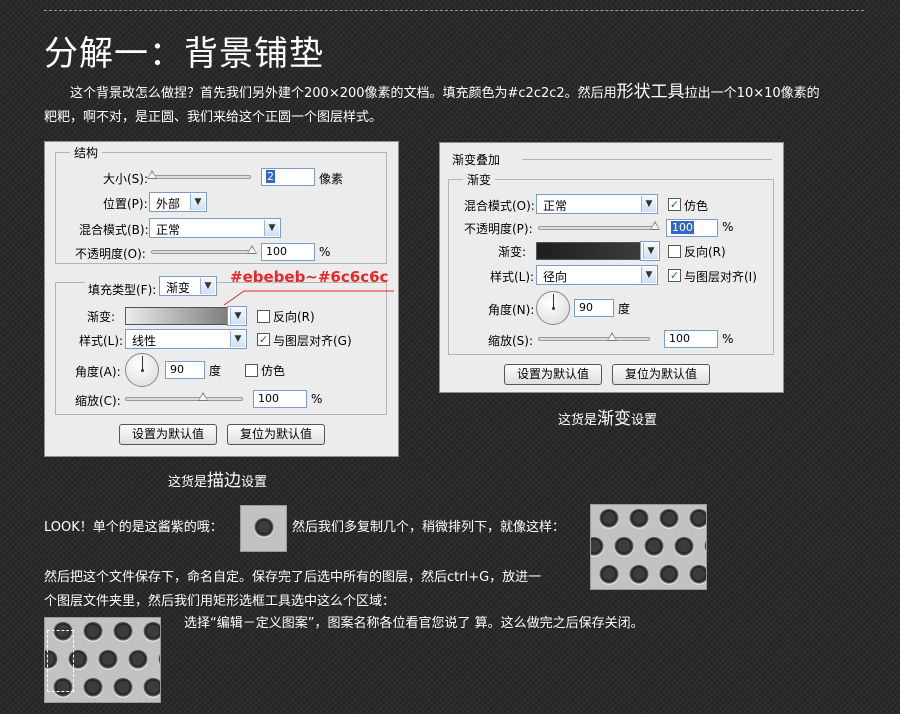 This screenshot has height=714, width=900. What do you see at coordinates (553, 374) in the screenshot?
I see `gd-set-default-button: 设置为默认值` at bounding box center [553, 374].